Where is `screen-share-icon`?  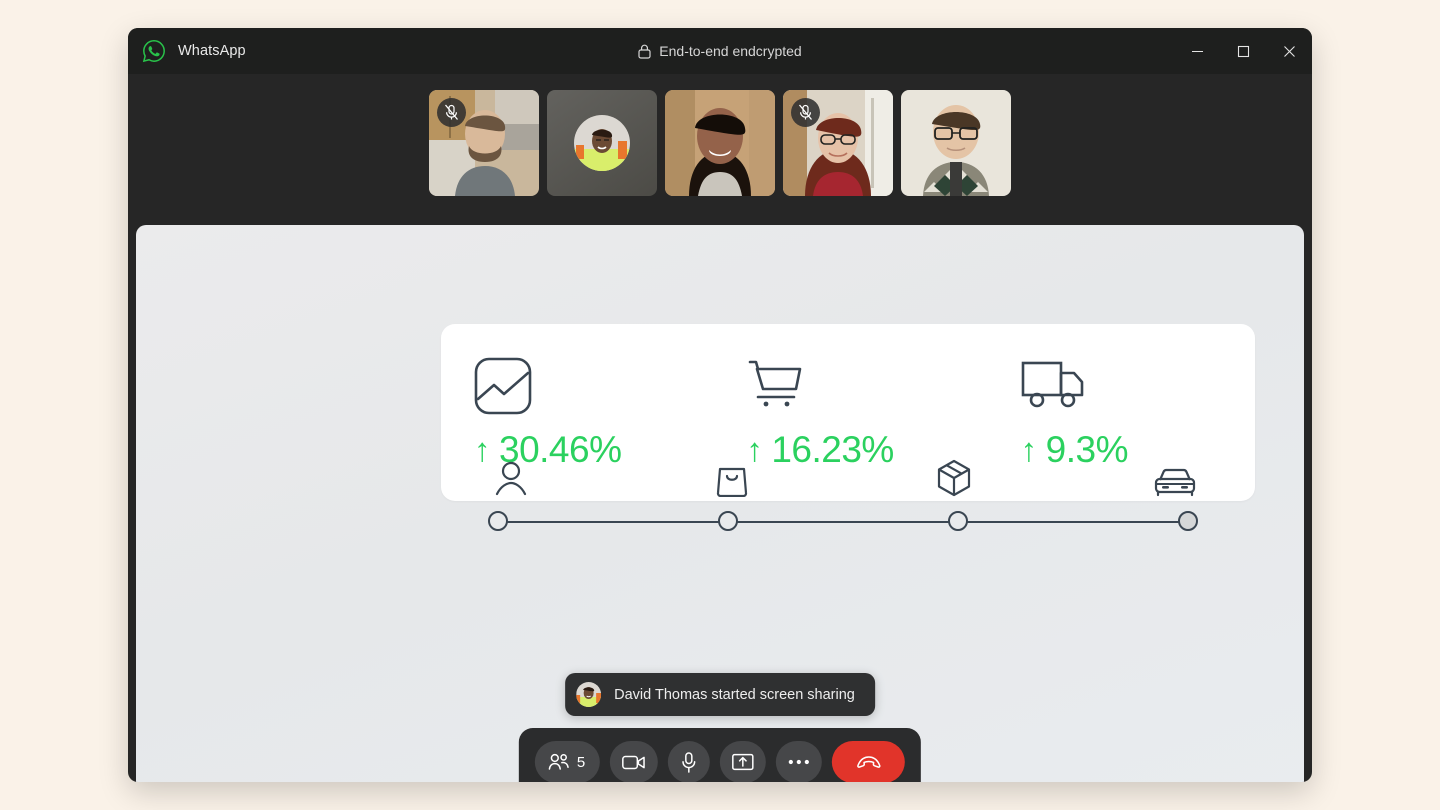 screen-share-icon is located at coordinates (743, 762).